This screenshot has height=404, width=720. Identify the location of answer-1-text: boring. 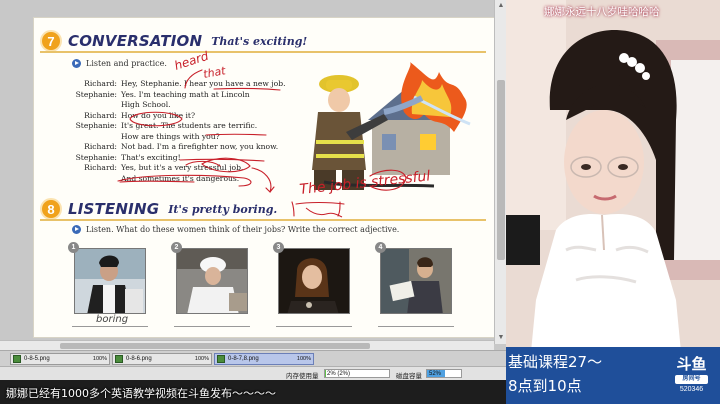
(112, 319).